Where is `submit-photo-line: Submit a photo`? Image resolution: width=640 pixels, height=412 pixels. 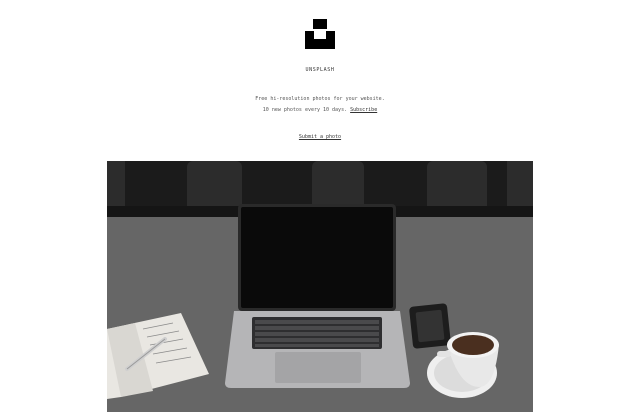
submit-photo-line: Submit a photo is located at coordinates (320, 137).